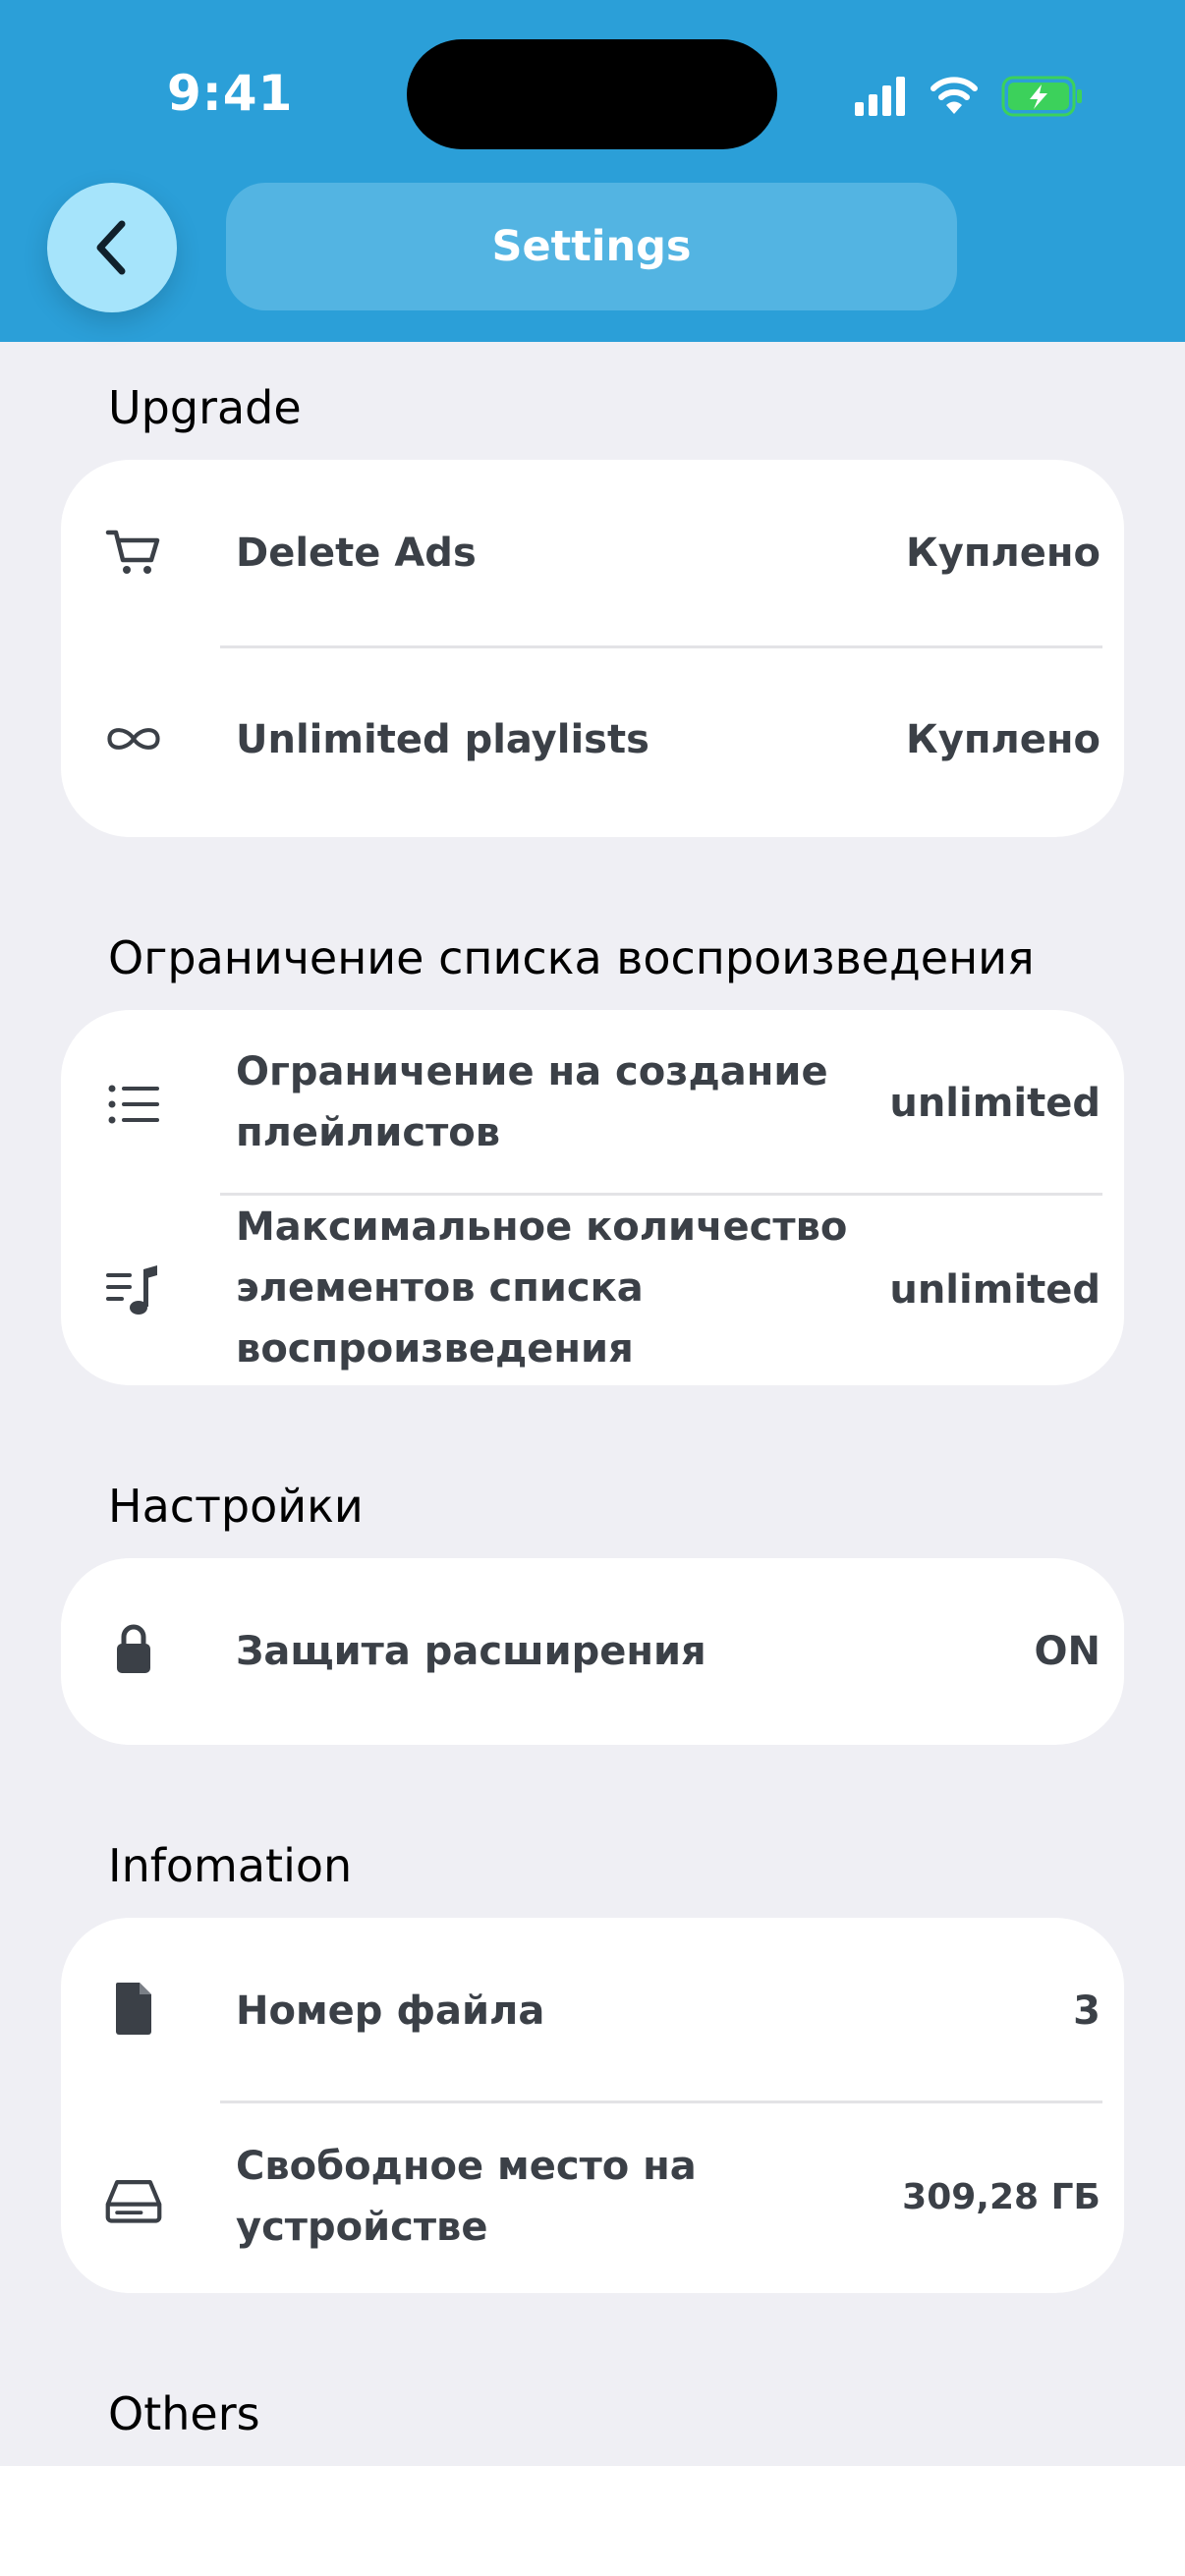 Image resolution: width=1185 pixels, height=2576 pixels. I want to click on cart-icon, so click(134, 552).